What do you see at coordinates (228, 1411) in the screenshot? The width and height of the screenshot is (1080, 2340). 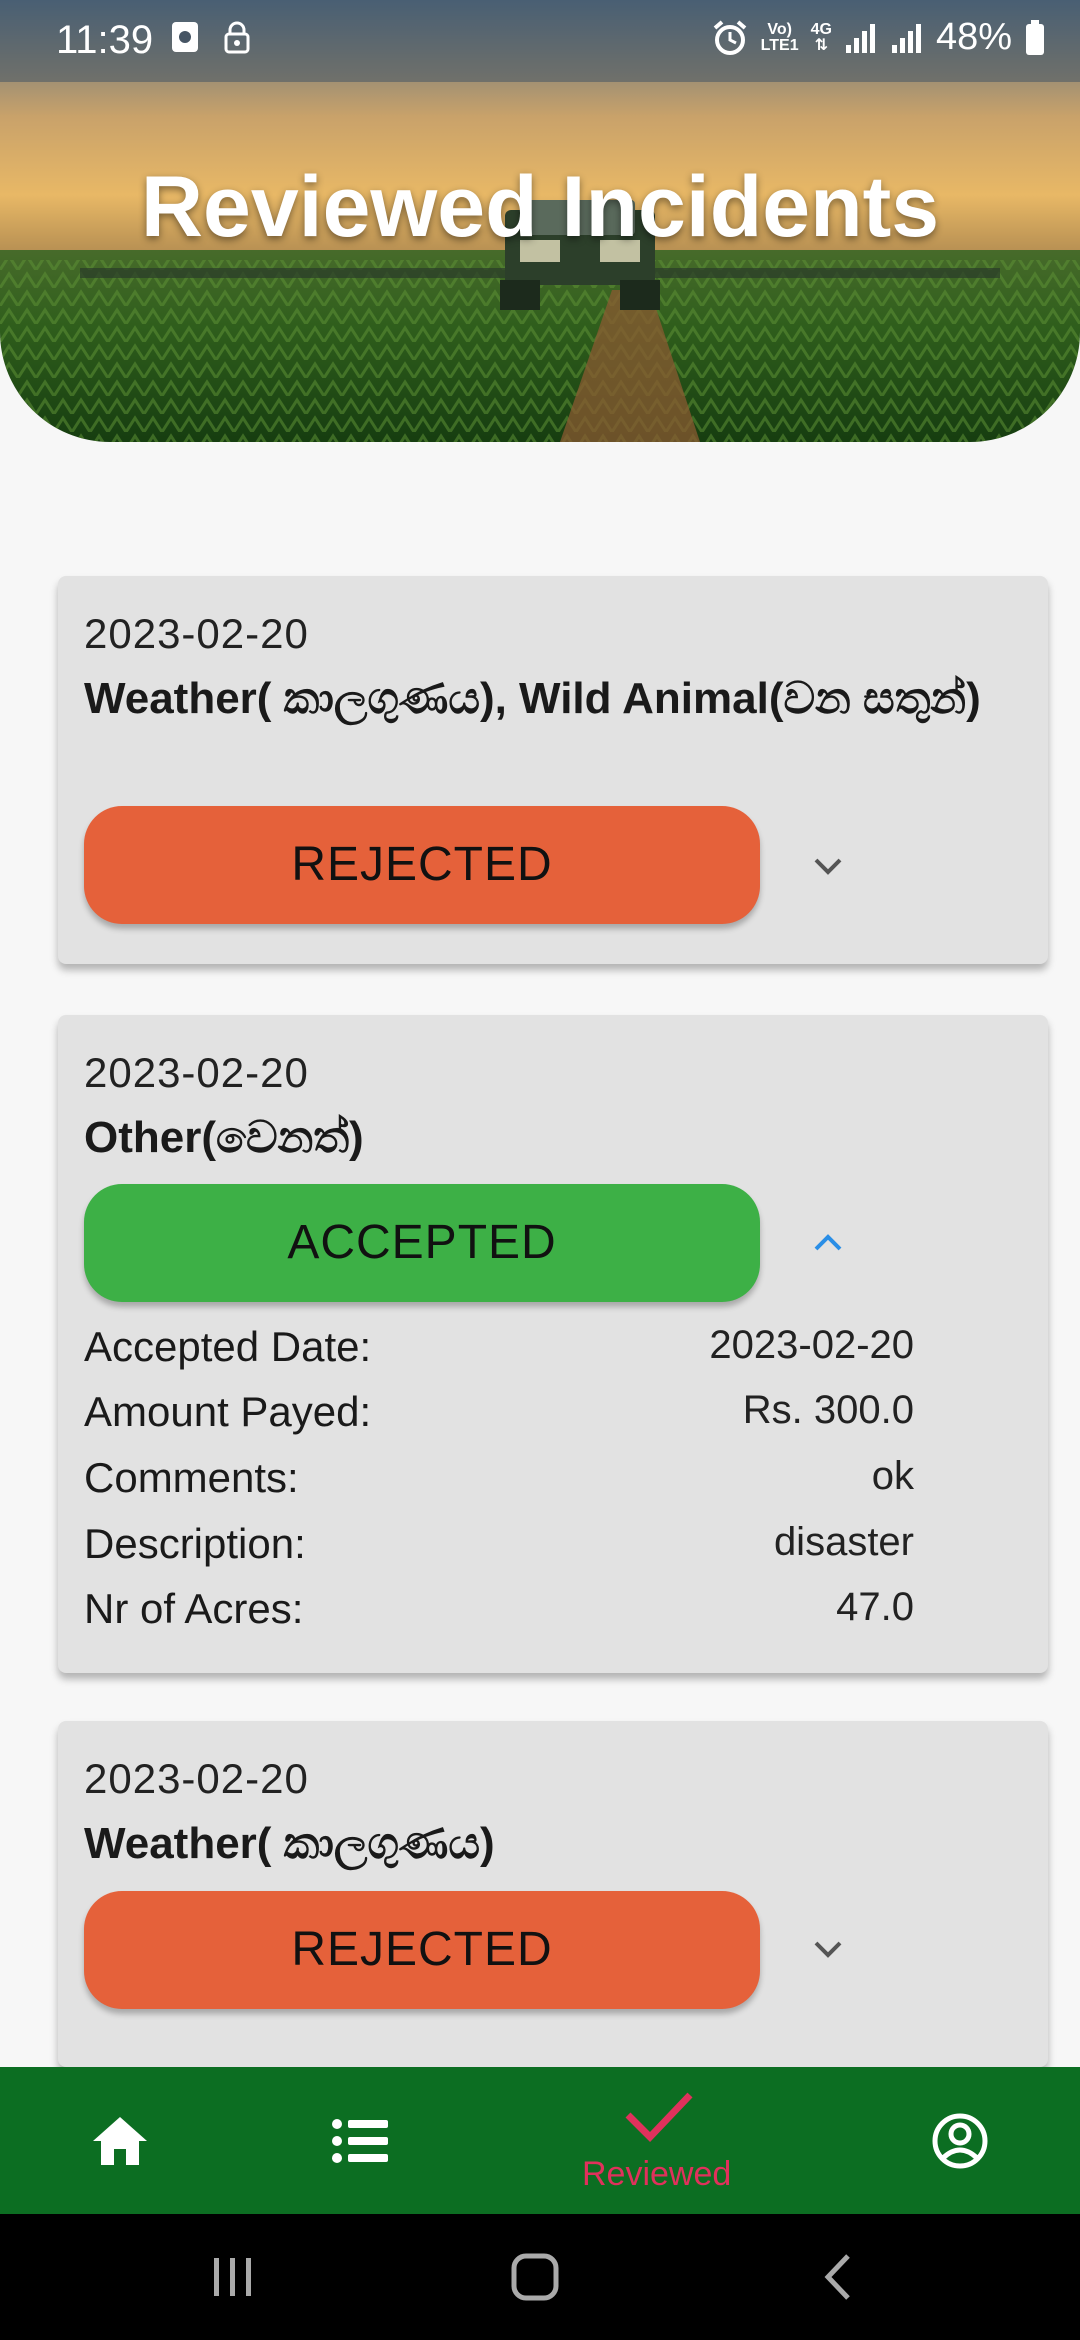 I see `detail-label-amount: Amount Payed:` at bounding box center [228, 1411].